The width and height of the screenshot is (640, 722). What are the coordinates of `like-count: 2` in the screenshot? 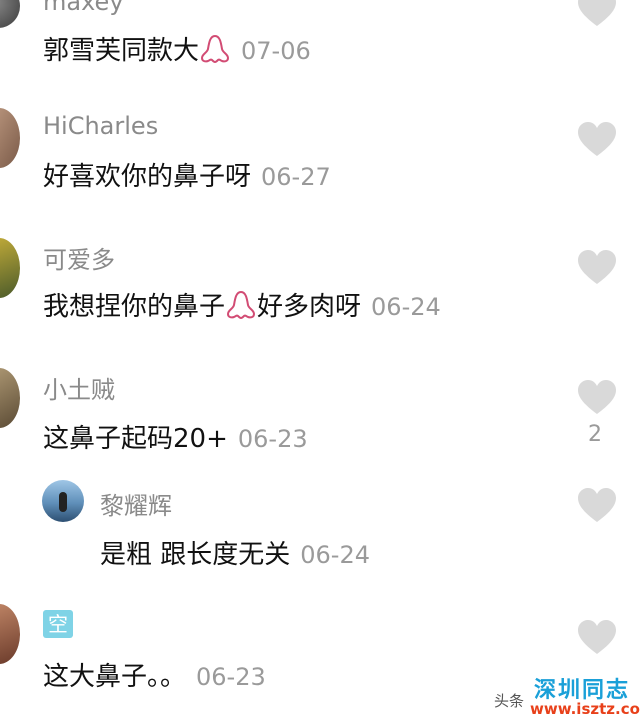 It's located at (595, 434).